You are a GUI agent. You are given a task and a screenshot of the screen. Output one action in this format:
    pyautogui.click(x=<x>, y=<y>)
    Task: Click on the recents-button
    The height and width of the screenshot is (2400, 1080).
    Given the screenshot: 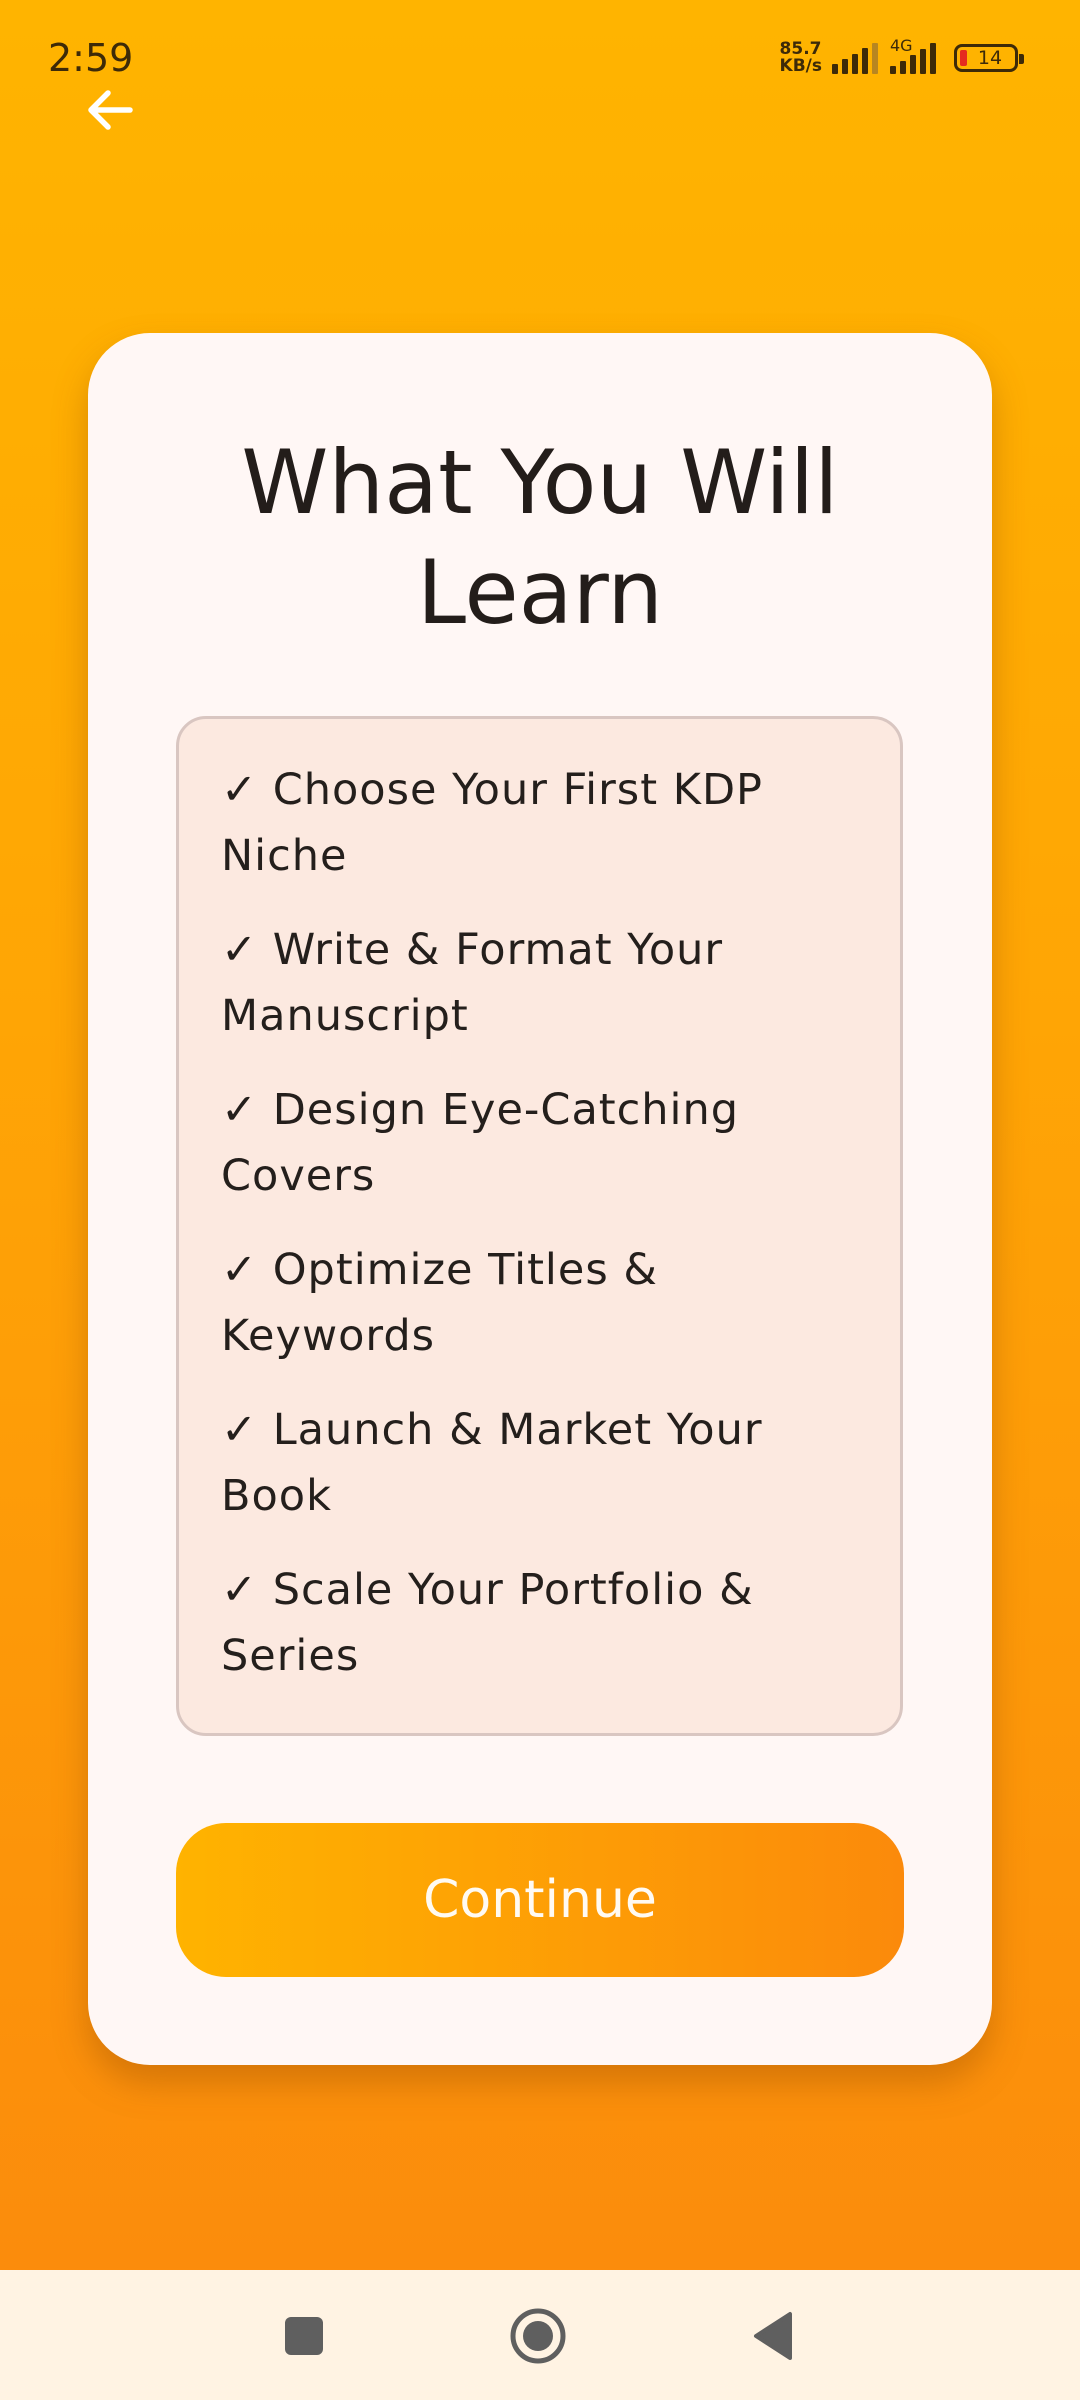 What is the action you would take?
    pyautogui.click(x=304, y=2336)
    